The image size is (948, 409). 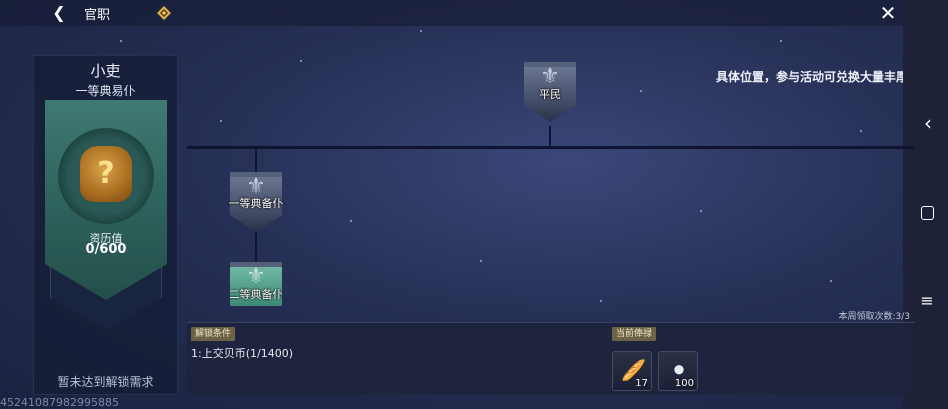 What do you see at coordinates (105, 382) in the screenshot?
I see `locked-status-text: 暂未达到解锁需求` at bounding box center [105, 382].